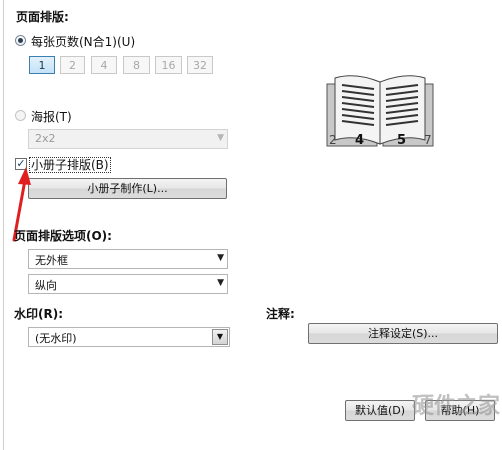 This screenshot has width=502, height=450. Describe the element at coordinates (20, 115) in the screenshot. I see `poster-radio` at that location.